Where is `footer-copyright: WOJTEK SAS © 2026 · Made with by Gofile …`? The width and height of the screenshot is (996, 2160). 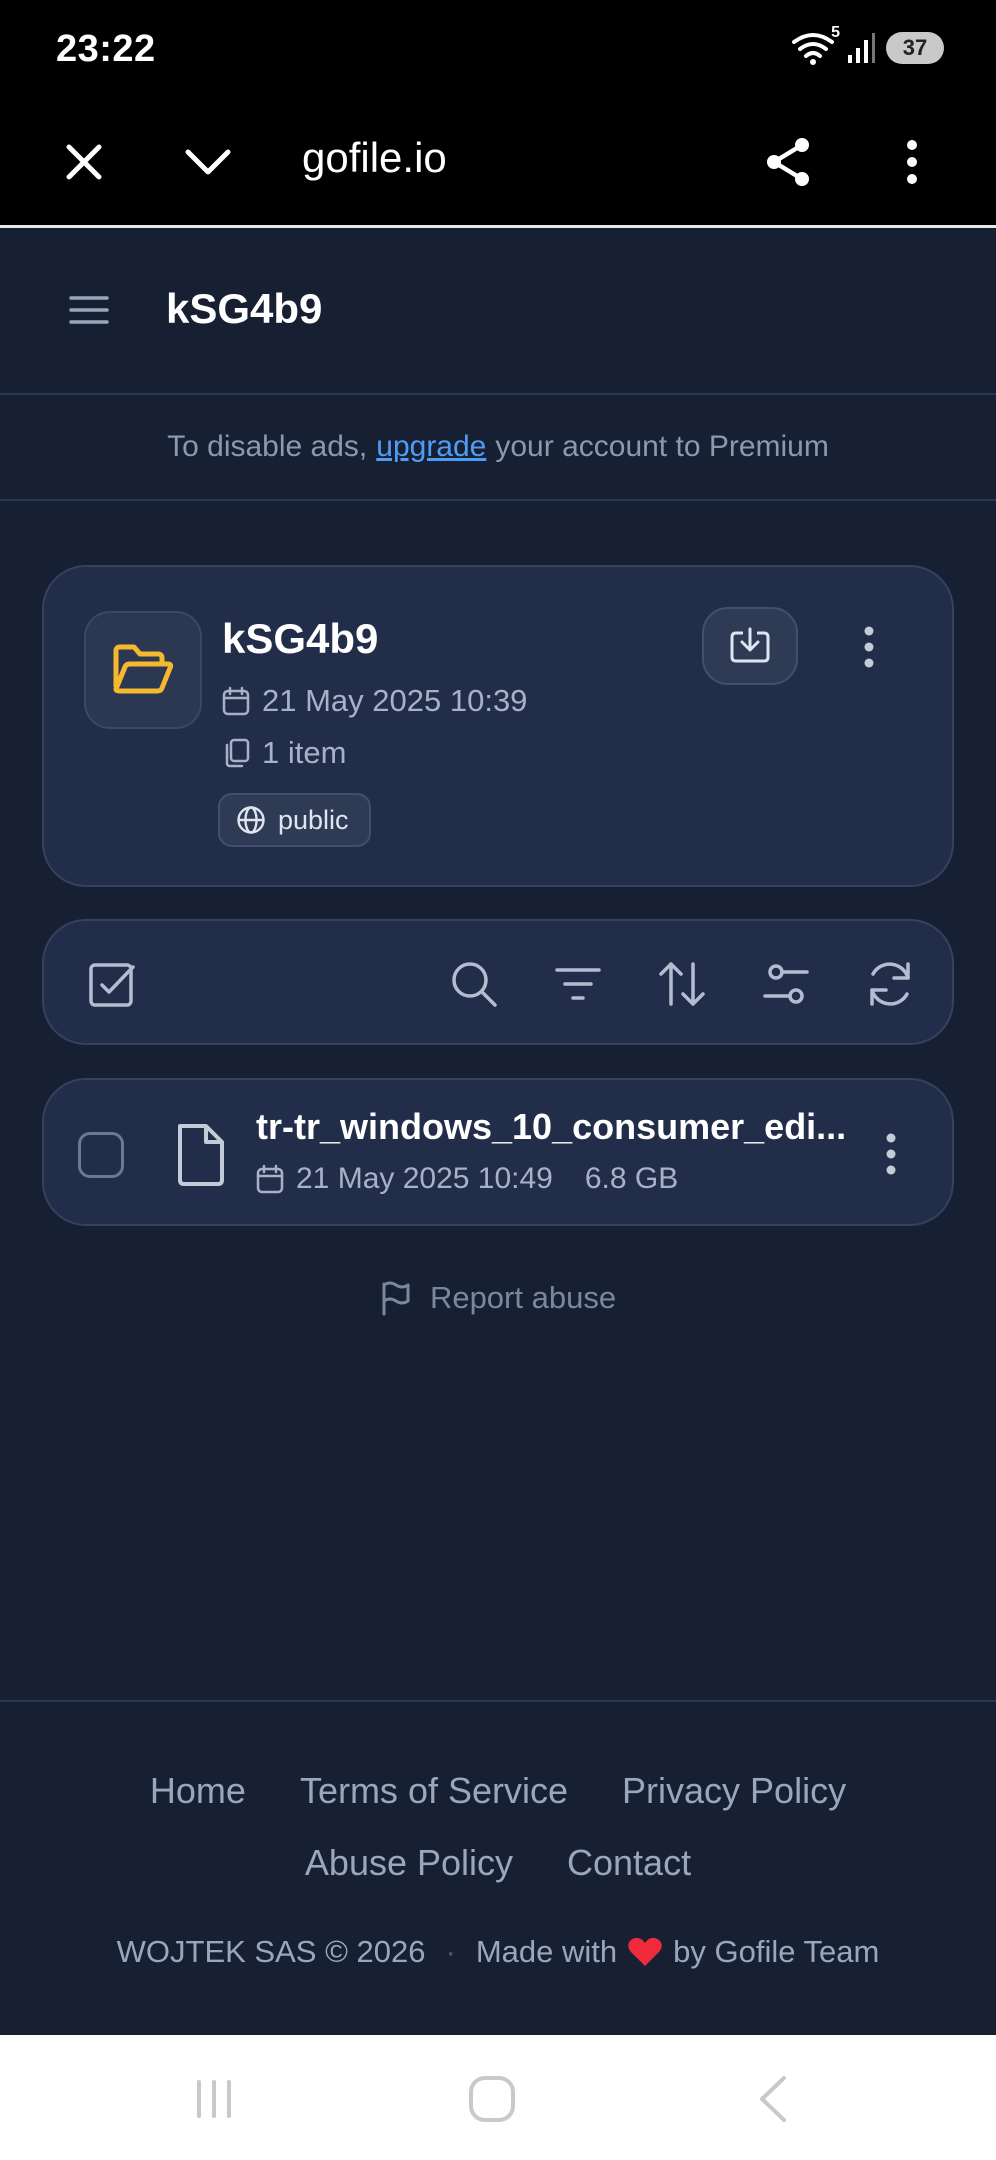 footer-copyright: WOJTEK SAS © 2026 · Made with by Gofile … is located at coordinates (498, 1952).